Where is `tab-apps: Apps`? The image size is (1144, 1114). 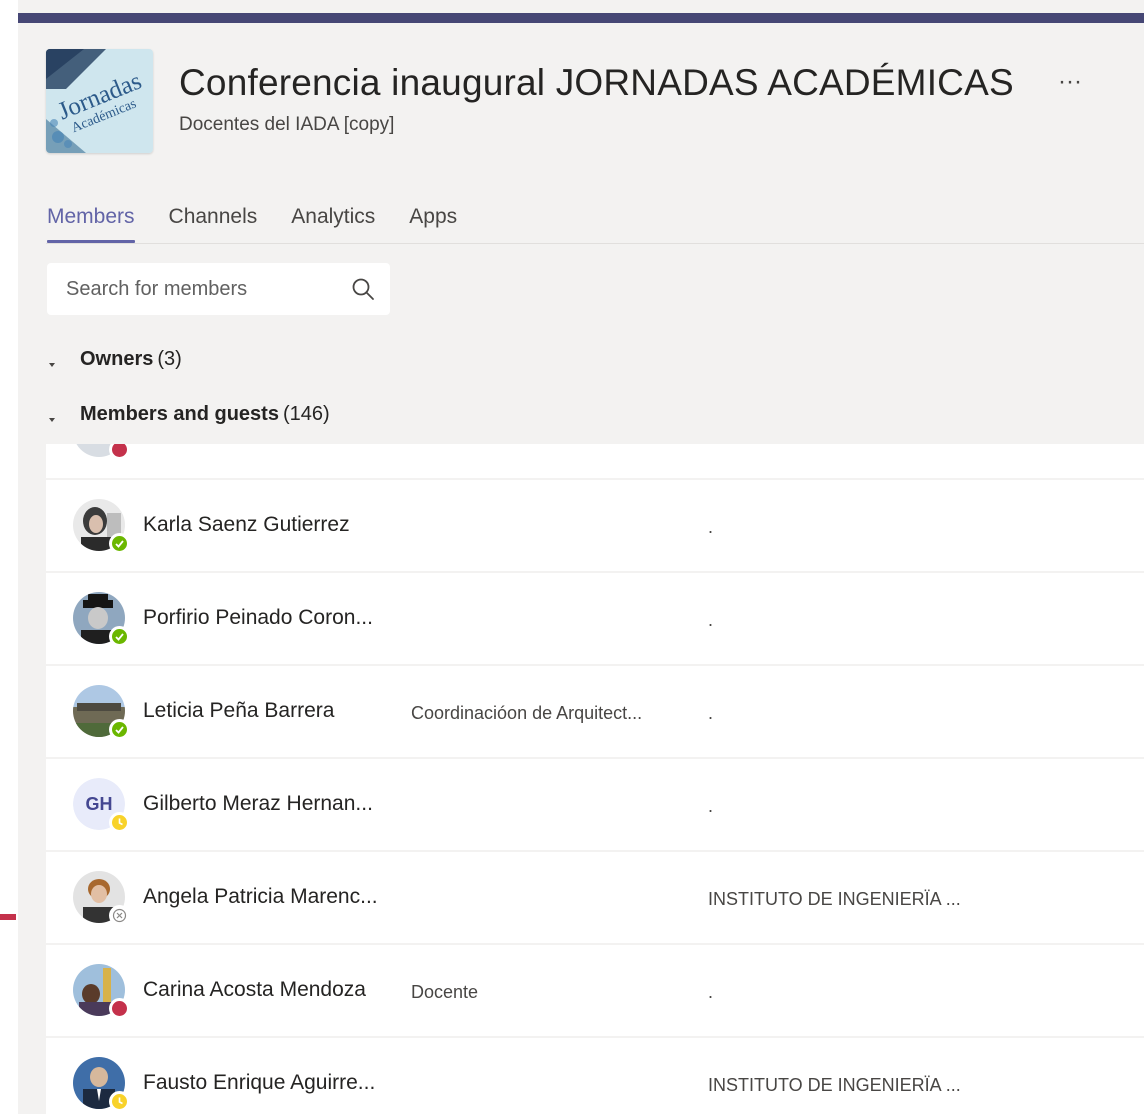 tab-apps: Apps is located at coordinates (433, 224).